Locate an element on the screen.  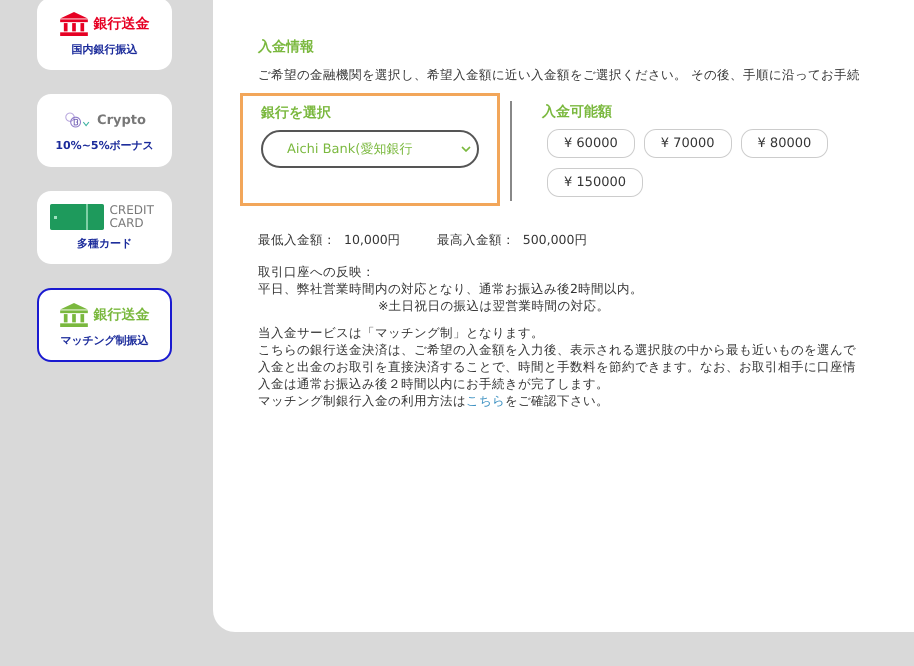
note-text: 当入金サービスは「マッチング制」となります。 is located at coordinates (401, 332).